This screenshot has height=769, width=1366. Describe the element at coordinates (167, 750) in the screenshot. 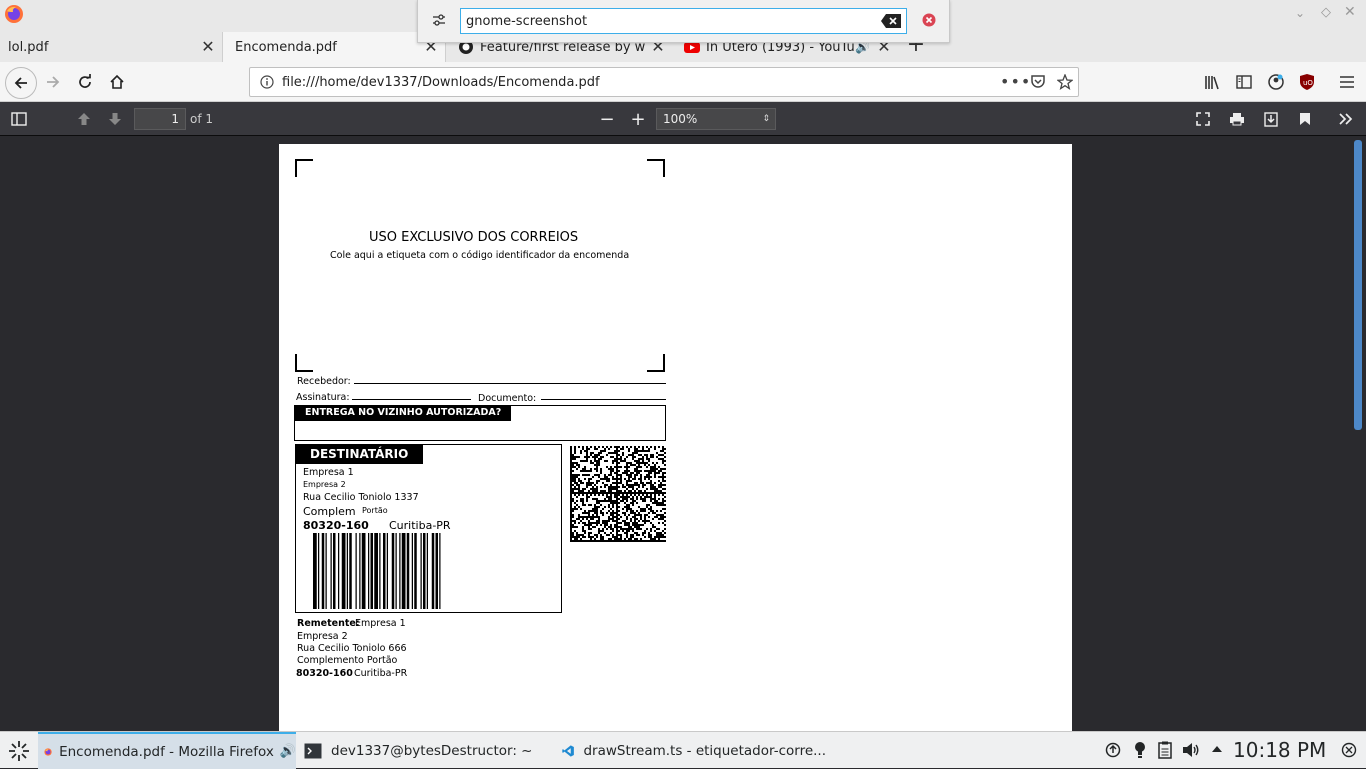

I see `task-firefox: Encomenda.pdf - Mozilla Firefox 🔊` at that location.